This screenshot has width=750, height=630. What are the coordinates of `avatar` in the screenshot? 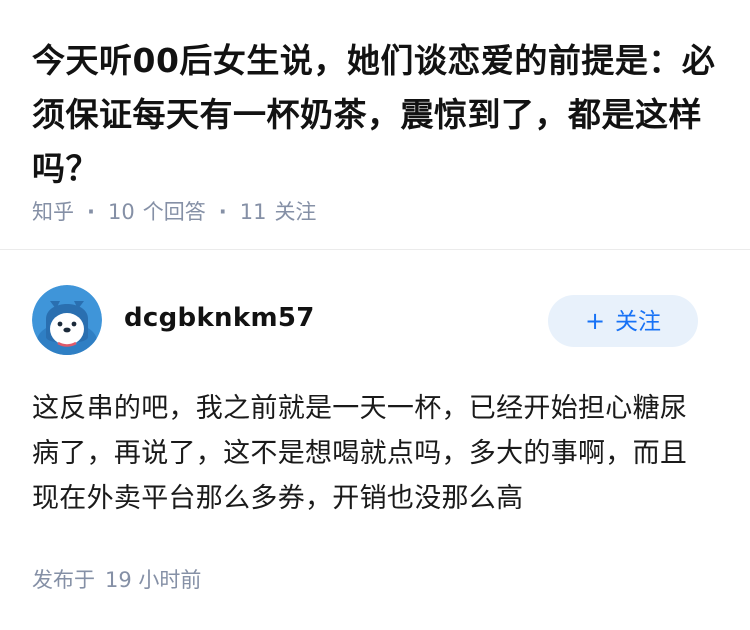 It's located at (67, 320).